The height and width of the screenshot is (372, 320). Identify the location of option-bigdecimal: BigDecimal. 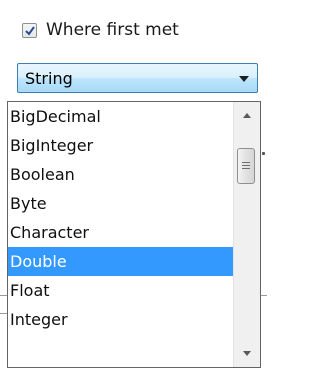
(121, 116).